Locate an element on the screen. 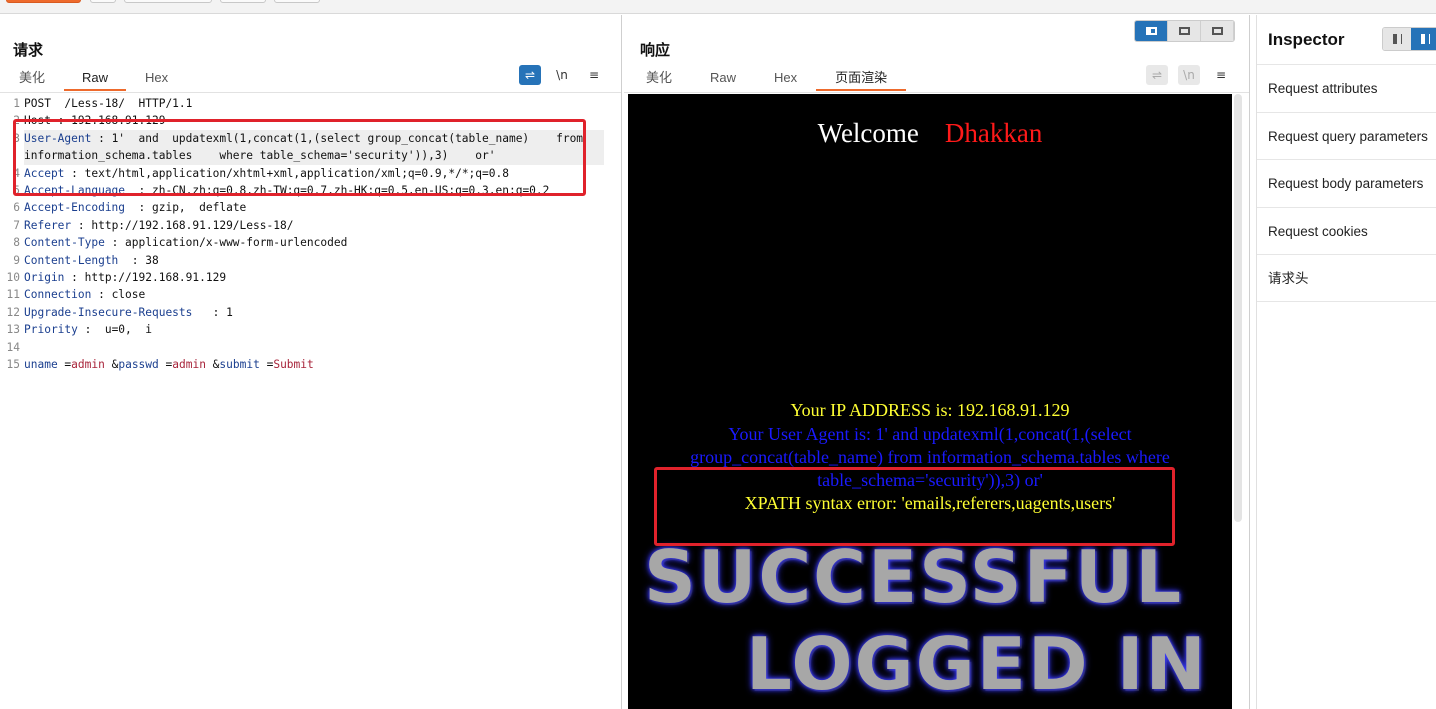 The image size is (1436, 709). line-number: 2 is located at coordinates (16, 121).